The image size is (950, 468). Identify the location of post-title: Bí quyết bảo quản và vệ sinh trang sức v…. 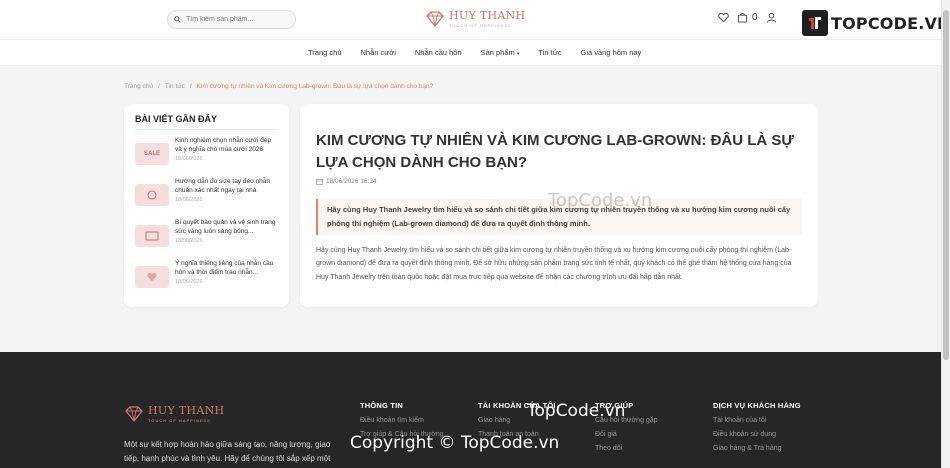
(226, 227).